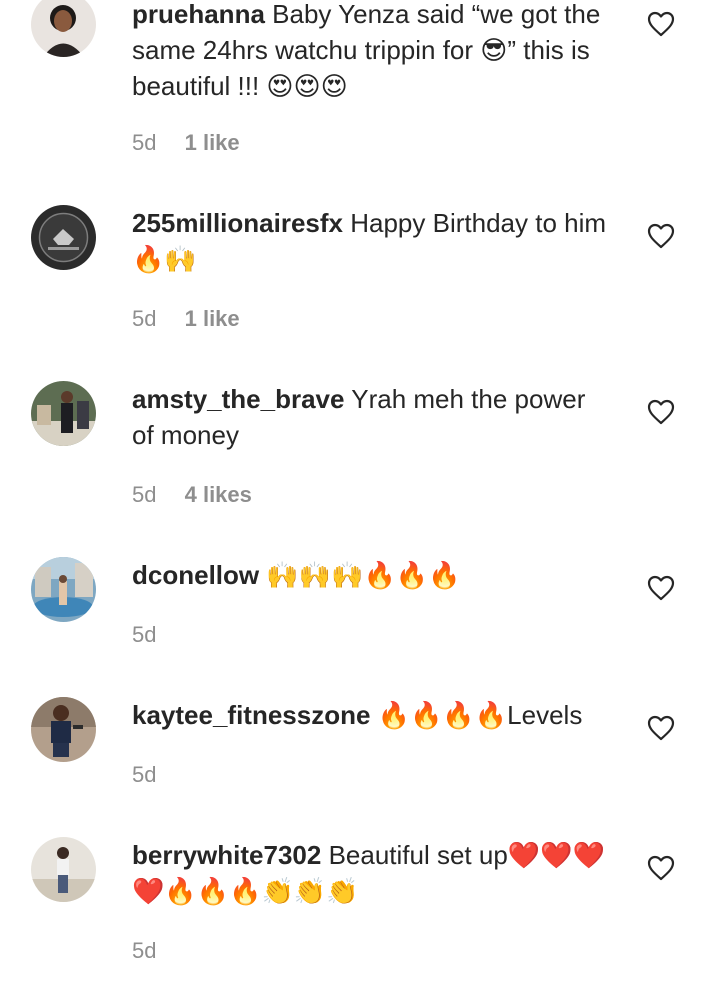 The width and height of the screenshot is (720, 981). What do you see at coordinates (195, 575) in the screenshot?
I see `comment-username: dconellow` at bounding box center [195, 575].